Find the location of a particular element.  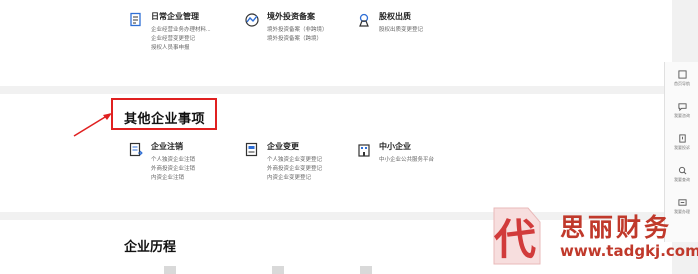

globe-icon is located at coordinates (252, 20).